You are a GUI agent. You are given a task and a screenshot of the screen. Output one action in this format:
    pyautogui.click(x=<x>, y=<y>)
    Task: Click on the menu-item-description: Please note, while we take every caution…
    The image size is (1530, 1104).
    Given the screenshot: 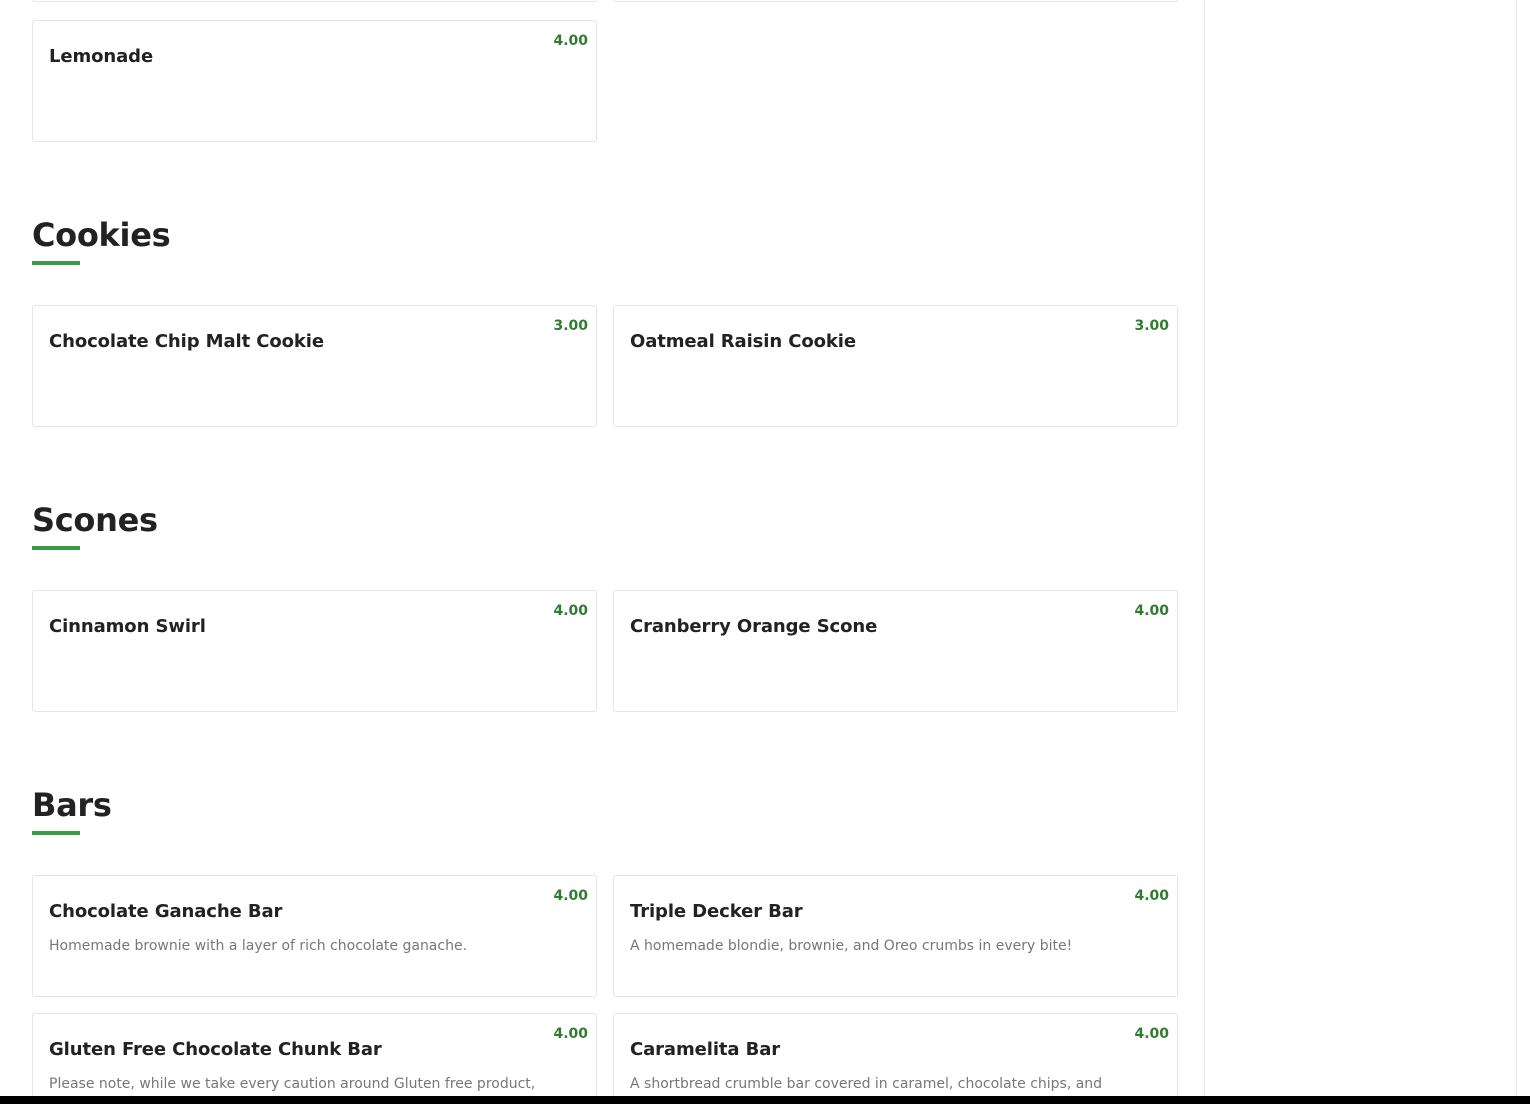 What is the action you would take?
    pyautogui.click(x=292, y=1084)
    